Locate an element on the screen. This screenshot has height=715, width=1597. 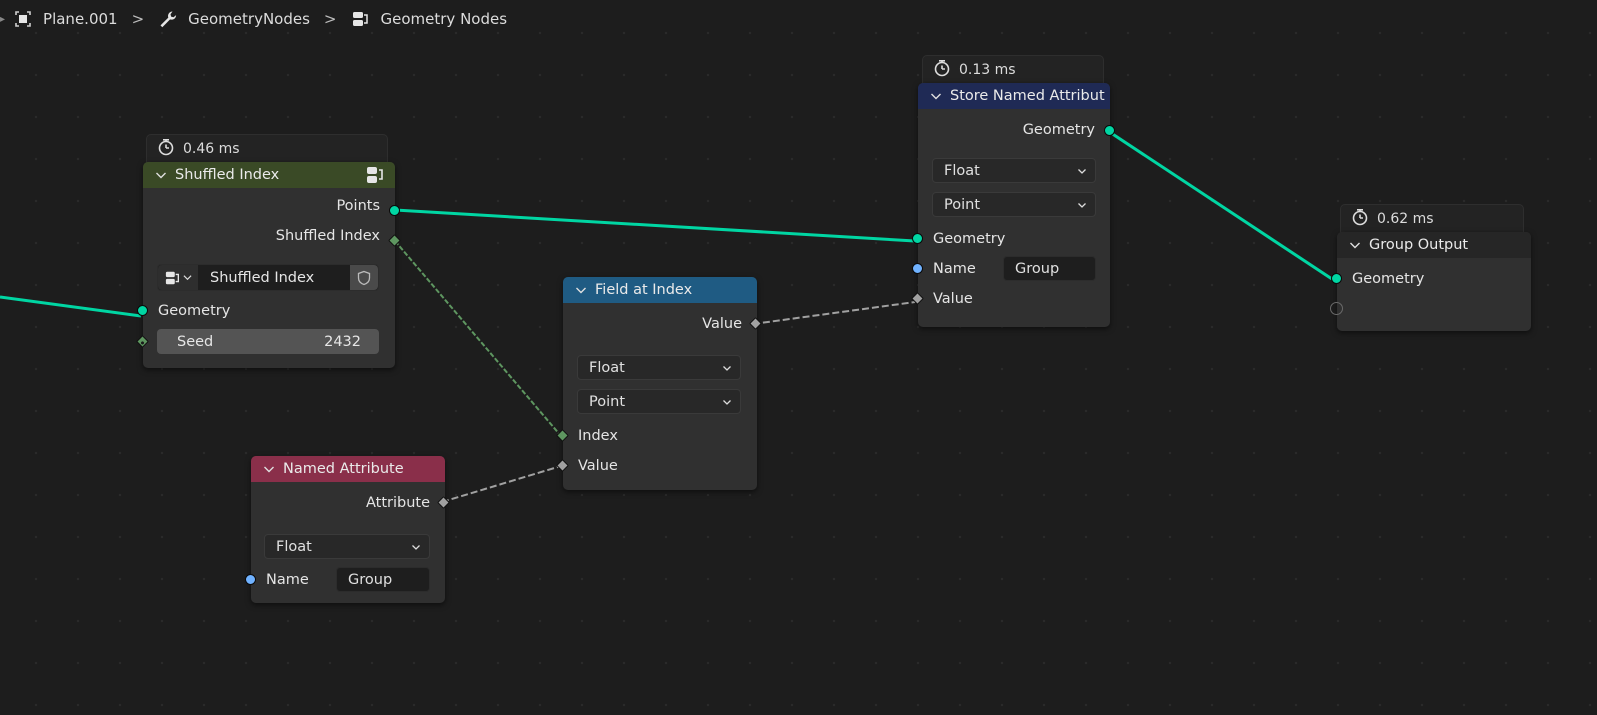
link-shuffled-index-to-field-index is located at coordinates (478, 338).